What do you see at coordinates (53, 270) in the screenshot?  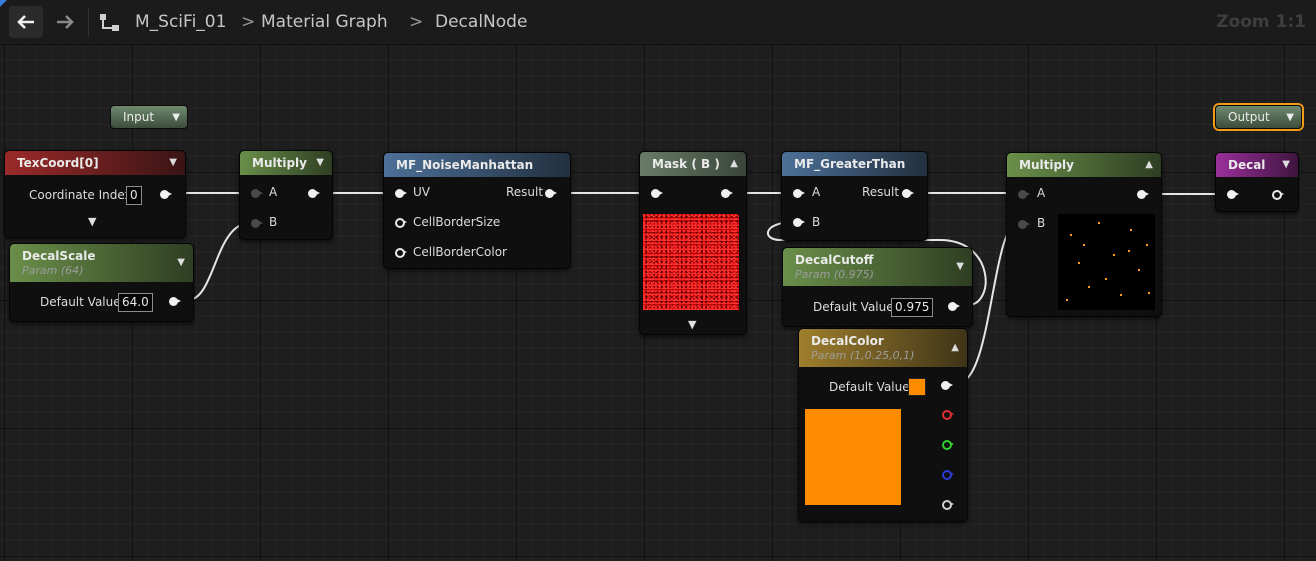 I see `node-subtitle: Param (64)` at bounding box center [53, 270].